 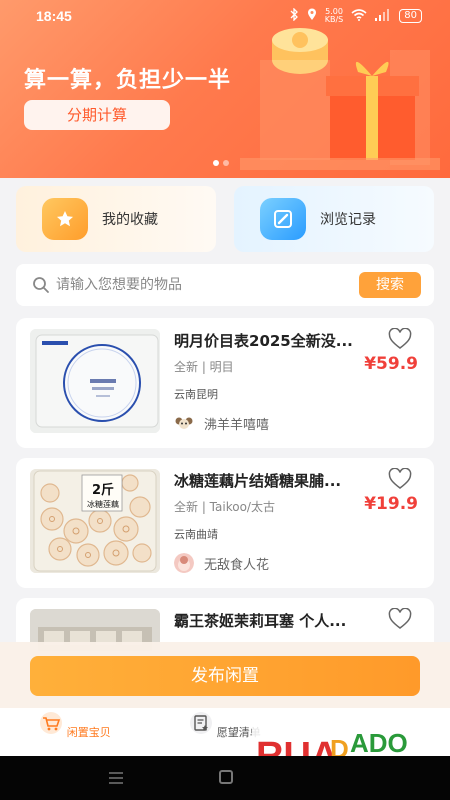 I want to click on search-icon, so click(x=41, y=285).